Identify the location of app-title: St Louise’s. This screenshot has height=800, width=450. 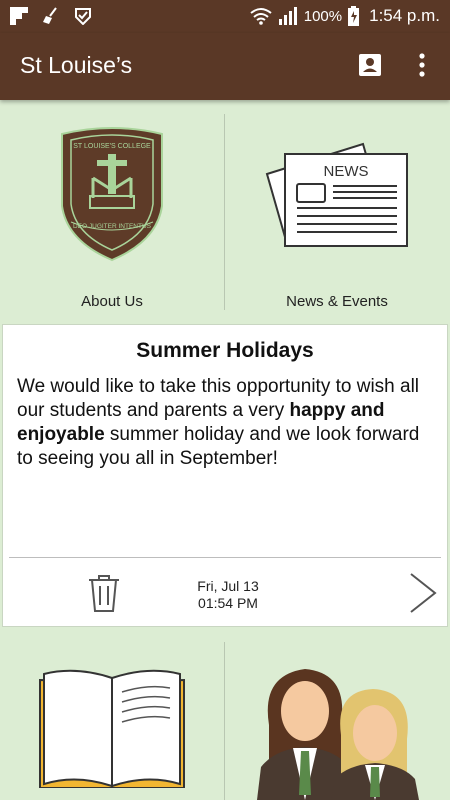
(76, 65).